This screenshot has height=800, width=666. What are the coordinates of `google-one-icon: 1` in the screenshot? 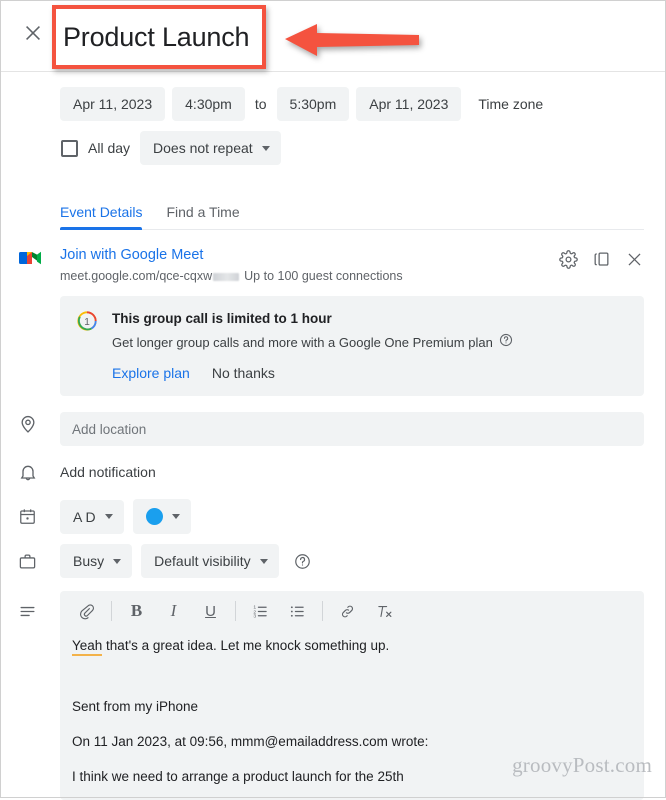 It's located at (87, 345).